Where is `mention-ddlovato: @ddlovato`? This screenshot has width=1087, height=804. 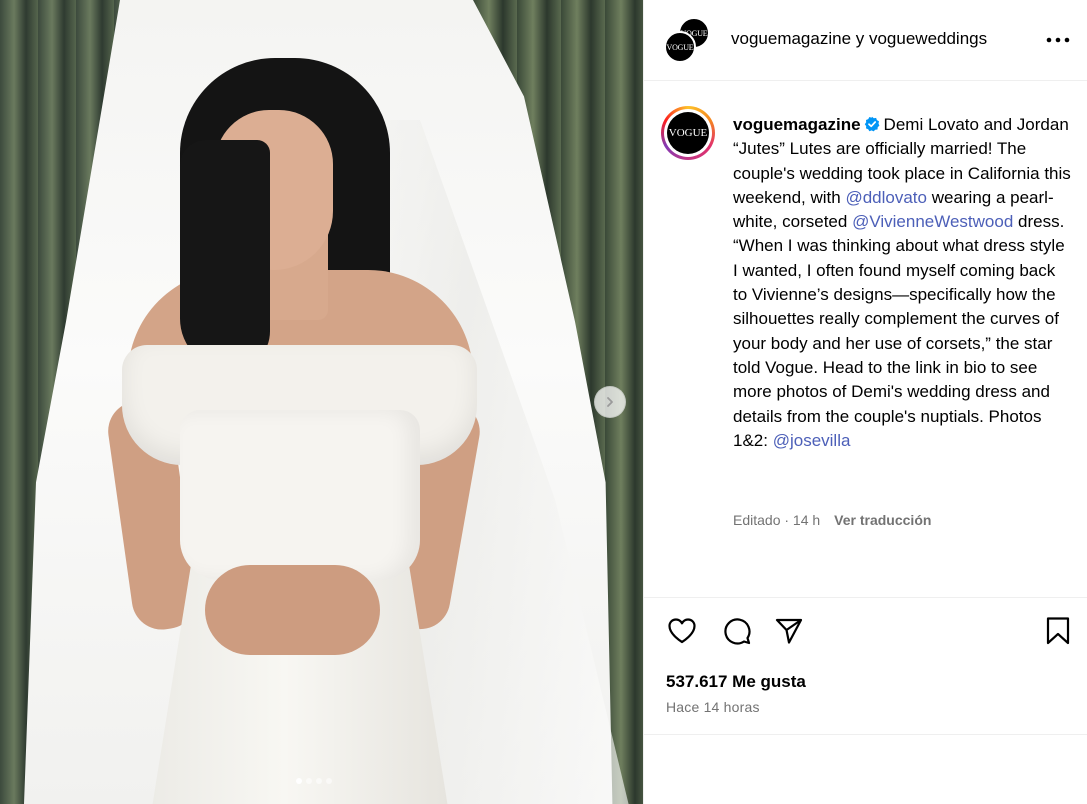 mention-ddlovato: @ddlovato is located at coordinates (886, 197).